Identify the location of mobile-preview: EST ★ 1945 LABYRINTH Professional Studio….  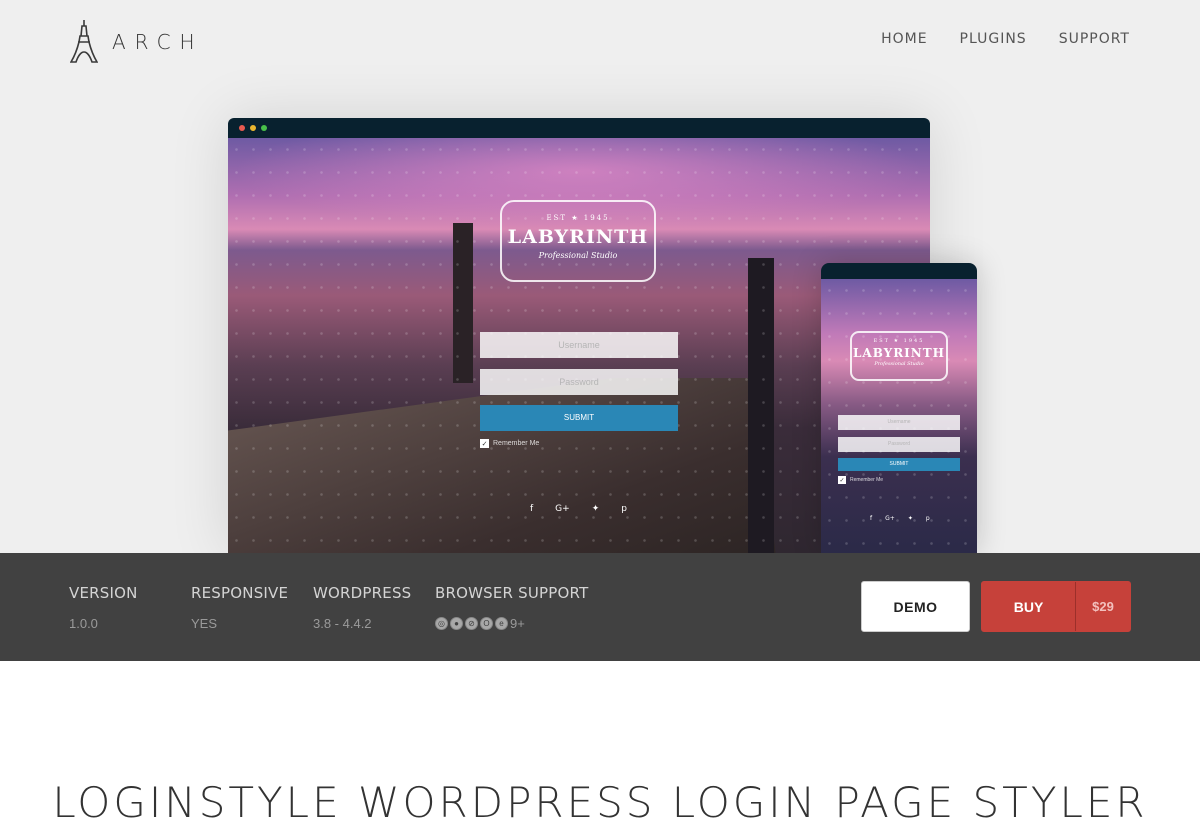
(899, 408).